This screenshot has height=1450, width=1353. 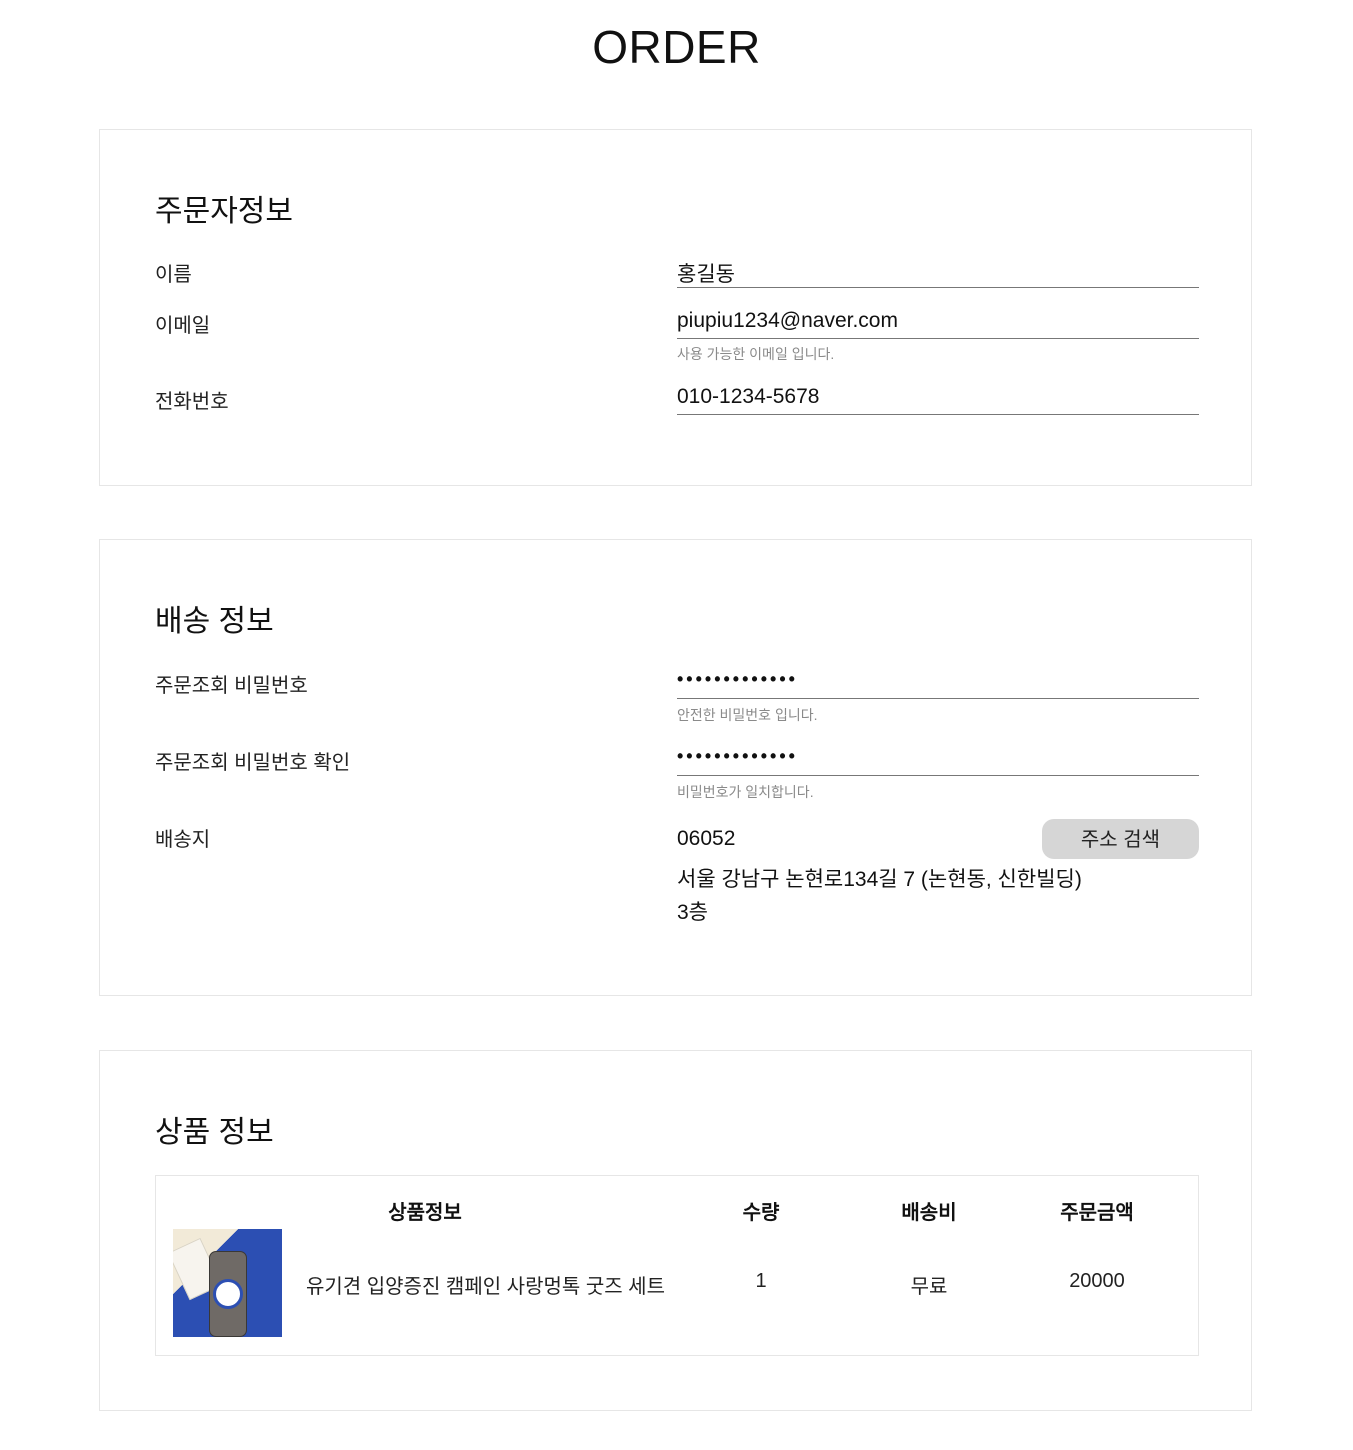 What do you see at coordinates (879, 879) in the screenshot?
I see `address-line1: 서울 강남구 논현로134길 7 (논현동, 신한빌딩)` at bounding box center [879, 879].